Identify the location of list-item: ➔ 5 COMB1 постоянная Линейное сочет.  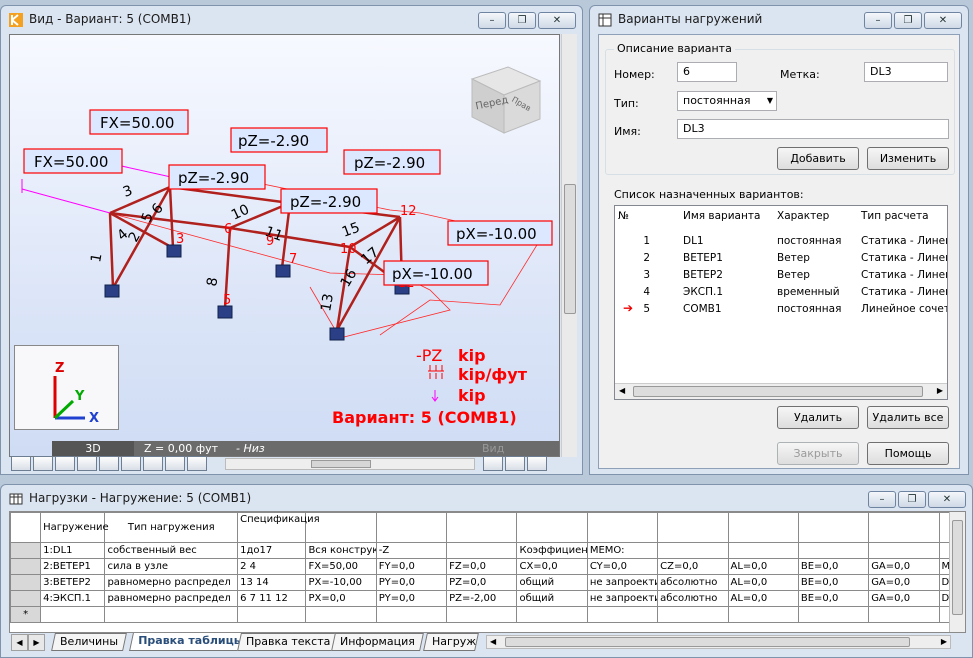
(781, 308).